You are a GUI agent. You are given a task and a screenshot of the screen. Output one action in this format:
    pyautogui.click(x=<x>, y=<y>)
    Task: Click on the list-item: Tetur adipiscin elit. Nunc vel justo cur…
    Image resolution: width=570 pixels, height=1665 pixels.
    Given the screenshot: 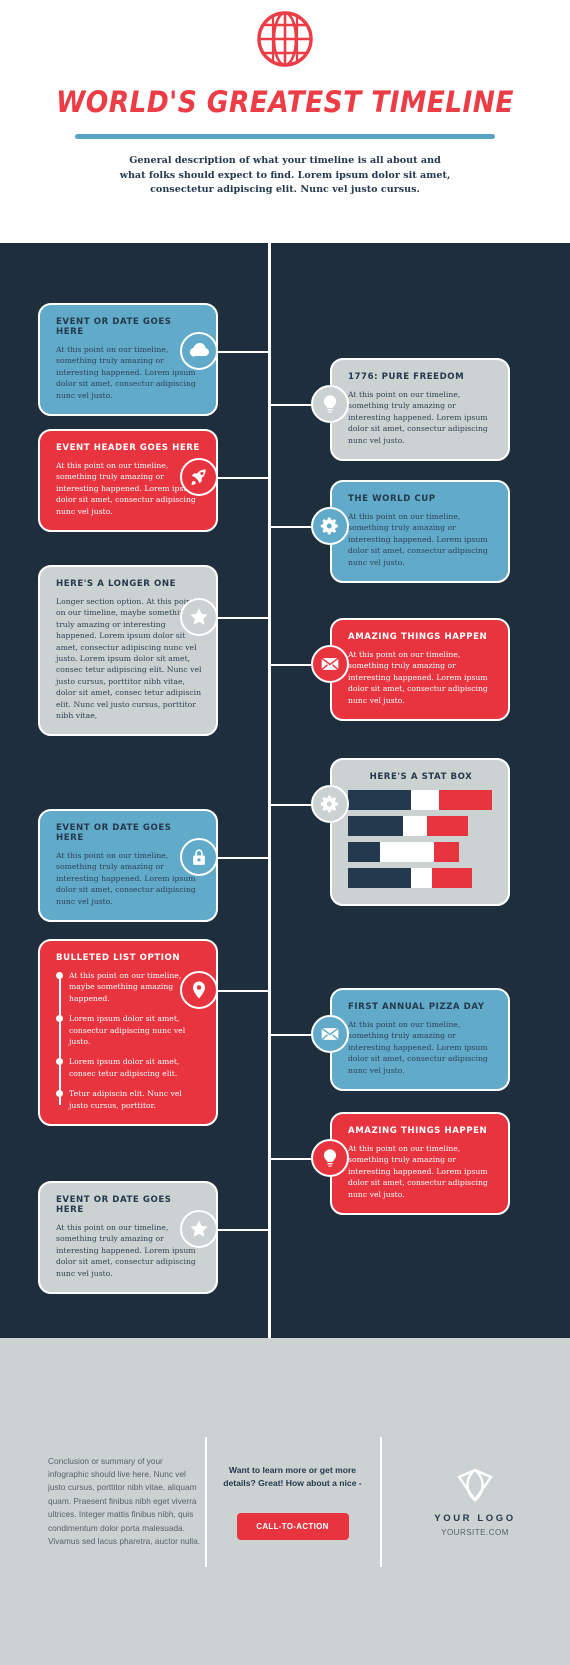 What is the action you would take?
    pyautogui.click(x=129, y=1099)
    